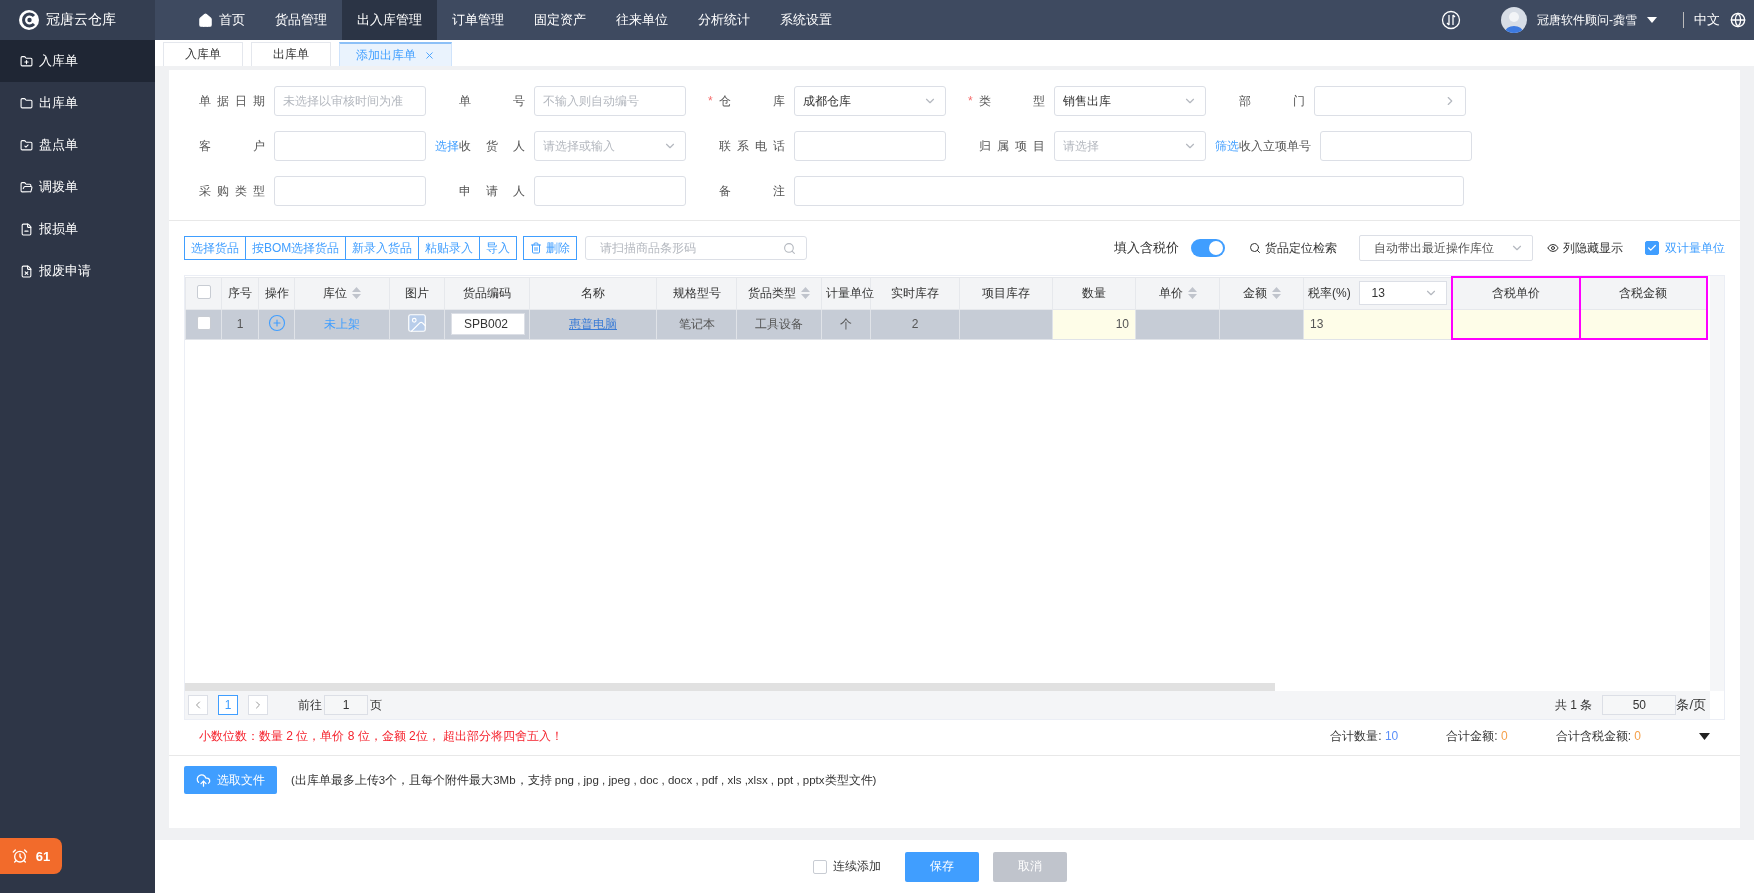  I want to click on sidebar-item: 调拨单, so click(77, 187).